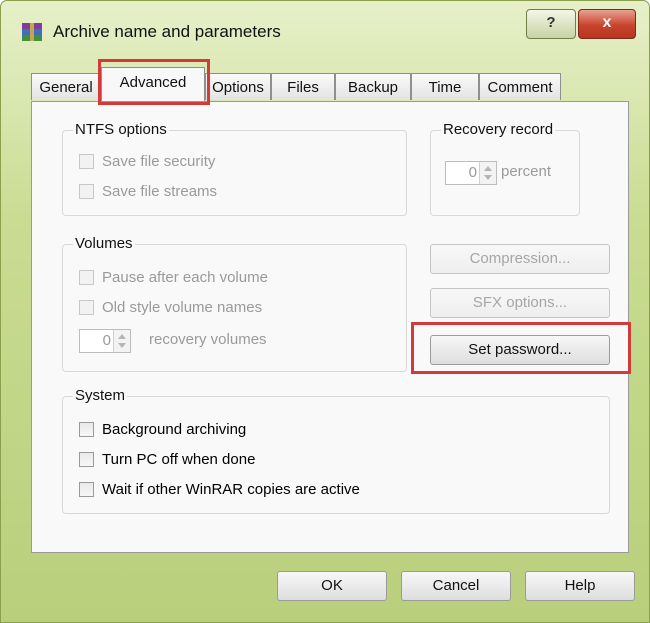 Image resolution: width=650 pixels, height=623 pixels. What do you see at coordinates (445, 86) in the screenshot?
I see `tab-time: Time` at bounding box center [445, 86].